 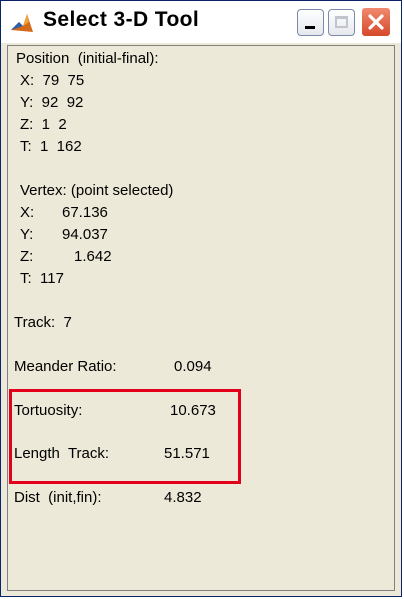 I want to click on minimize-button, so click(x=310, y=22).